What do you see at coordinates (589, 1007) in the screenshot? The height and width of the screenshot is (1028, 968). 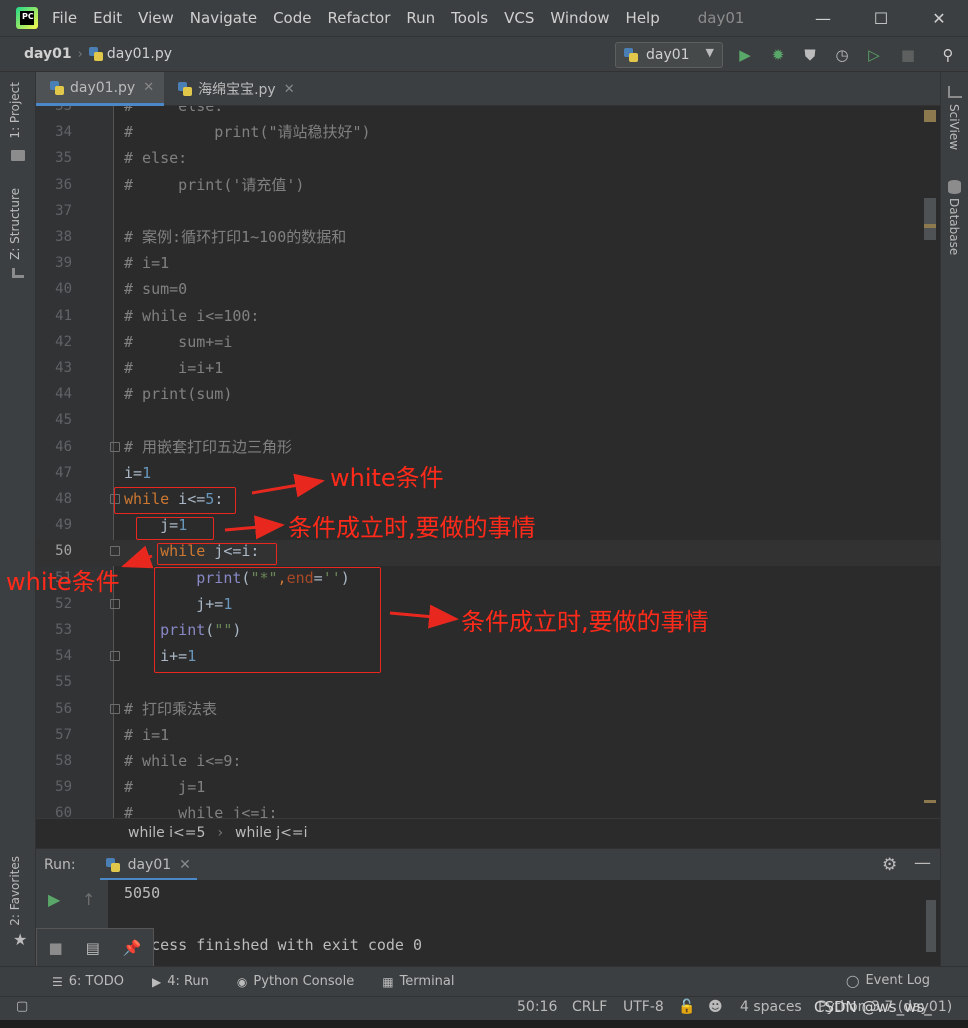 I see `line-separator: CRLF` at bounding box center [589, 1007].